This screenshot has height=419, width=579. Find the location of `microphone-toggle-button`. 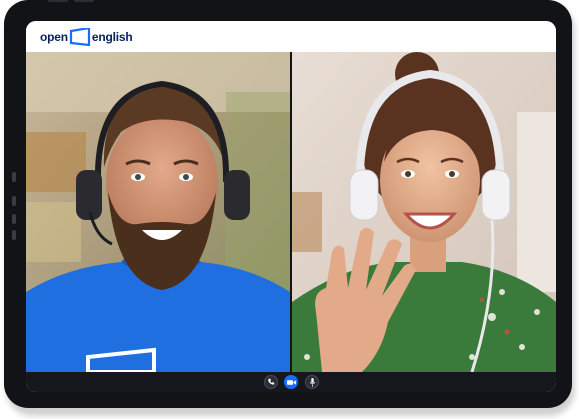

microphone-toggle-button is located at coordinates (312, 382).